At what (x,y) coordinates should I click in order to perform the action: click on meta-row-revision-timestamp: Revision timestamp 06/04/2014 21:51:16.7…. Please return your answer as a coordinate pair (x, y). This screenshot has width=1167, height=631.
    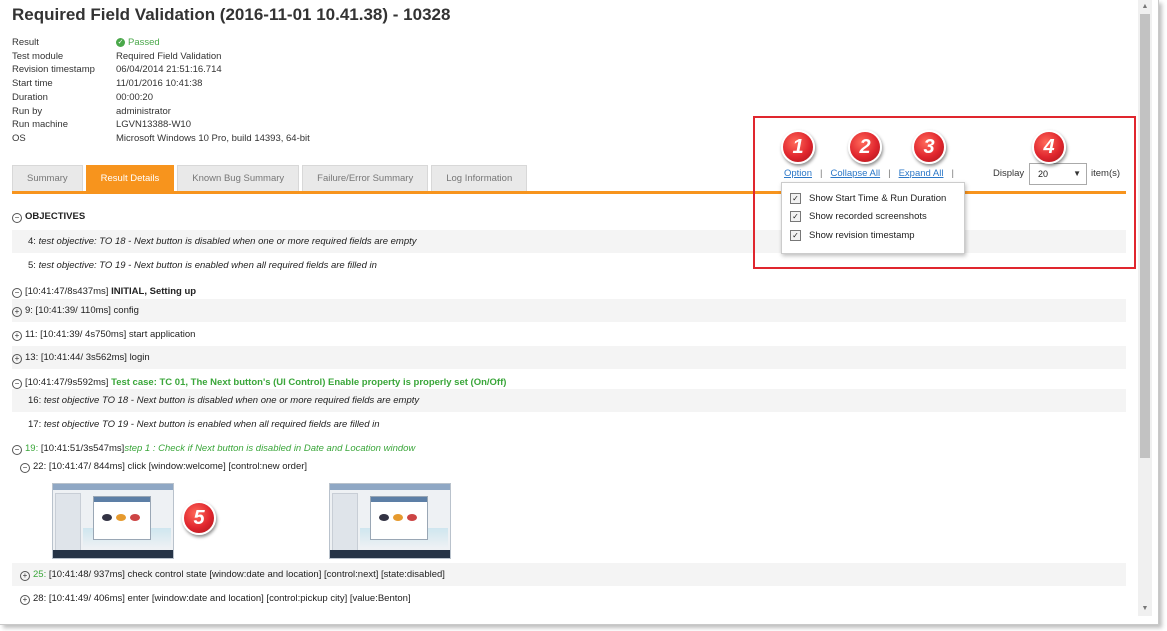
    Looking at the image, I should click on (161, 70).